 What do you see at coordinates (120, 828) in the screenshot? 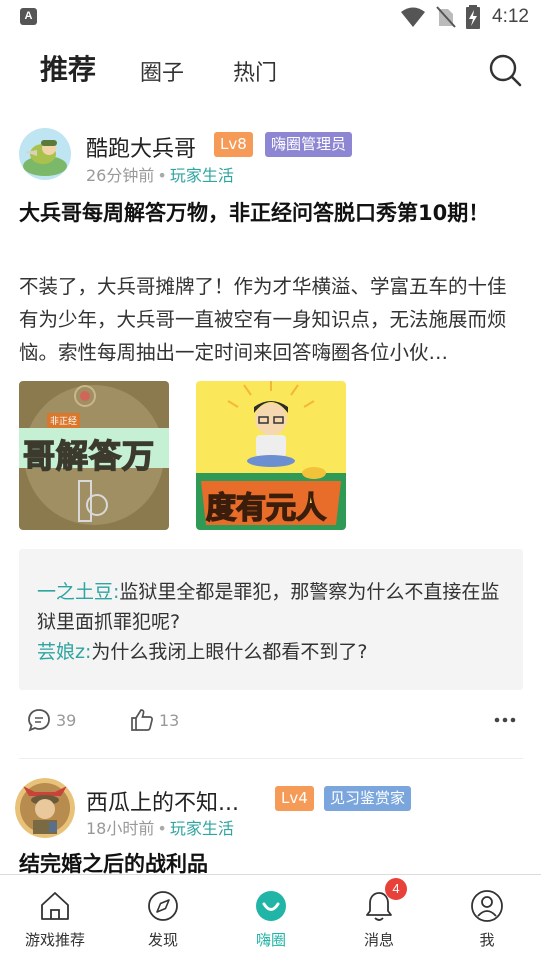
I see `time-ago: 18小时前` at bounding box center [120, 828].